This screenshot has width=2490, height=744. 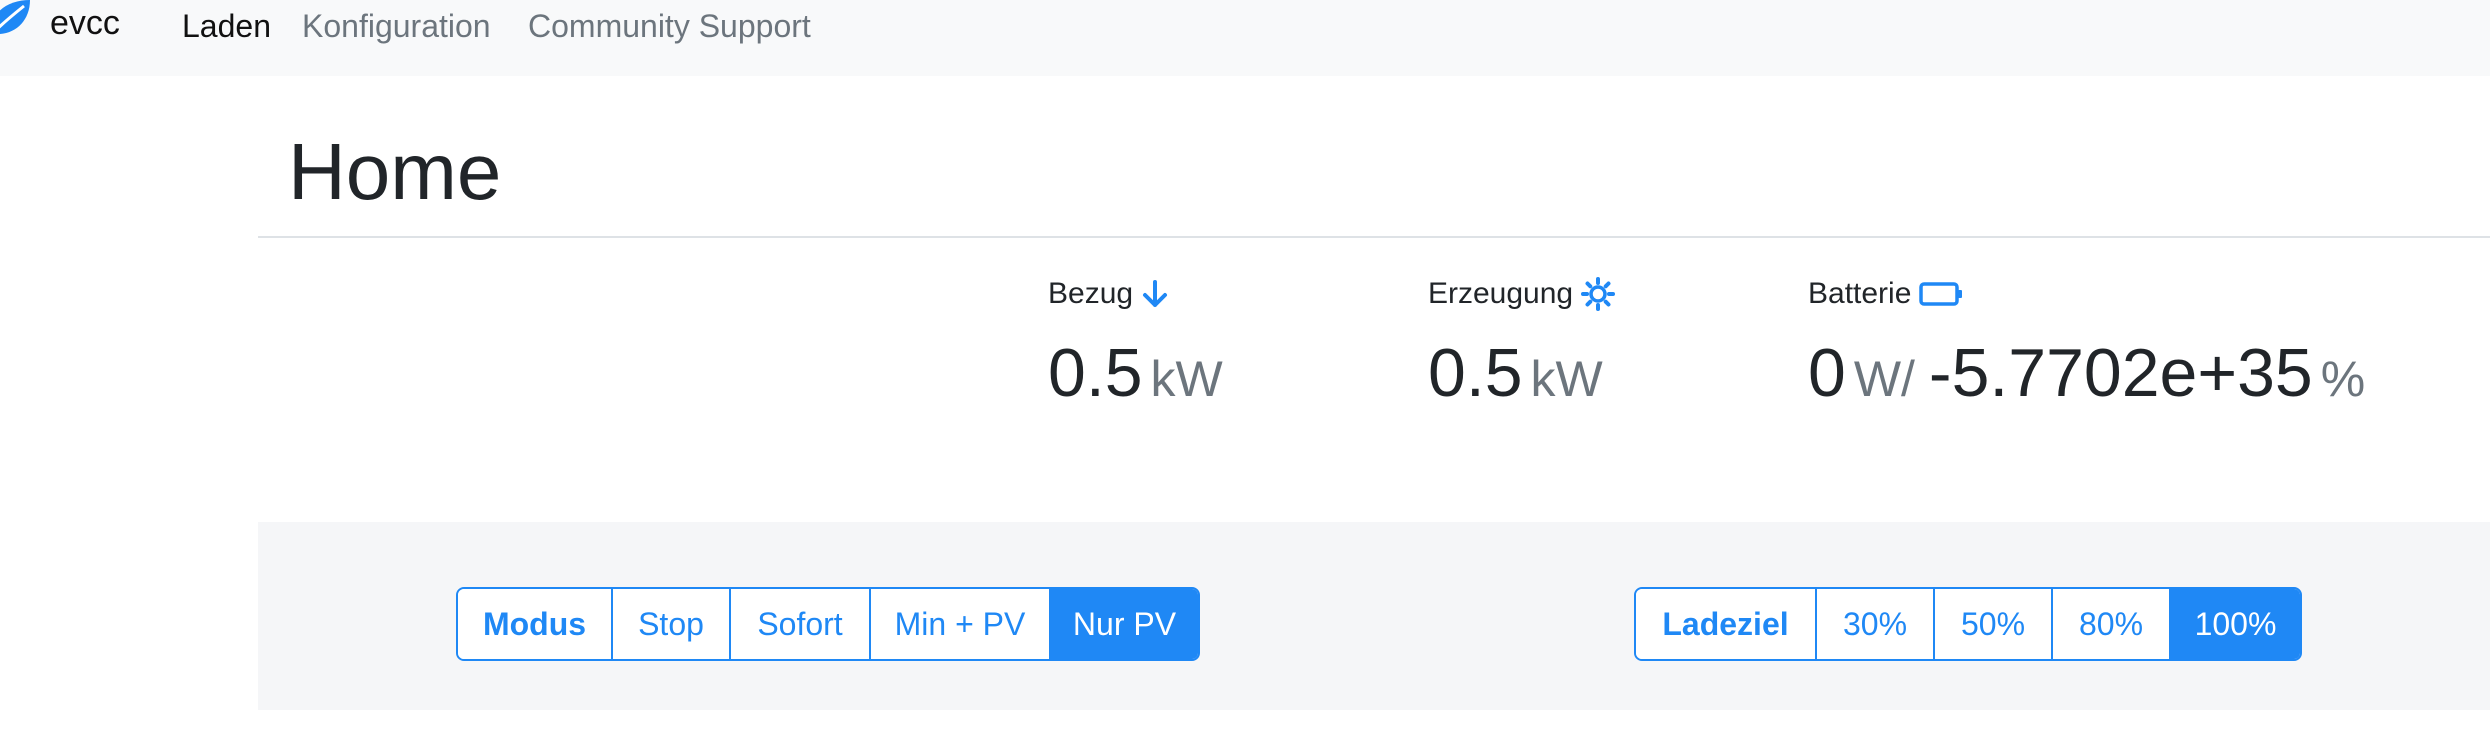 I want to click on nav-laden: Laden, so click(x=226, y=26).